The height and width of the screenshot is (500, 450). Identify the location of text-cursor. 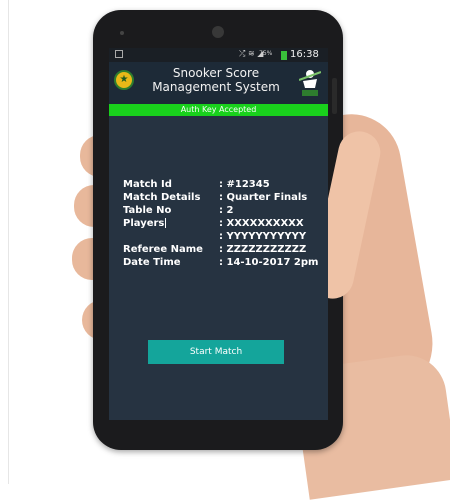
(166, 223).